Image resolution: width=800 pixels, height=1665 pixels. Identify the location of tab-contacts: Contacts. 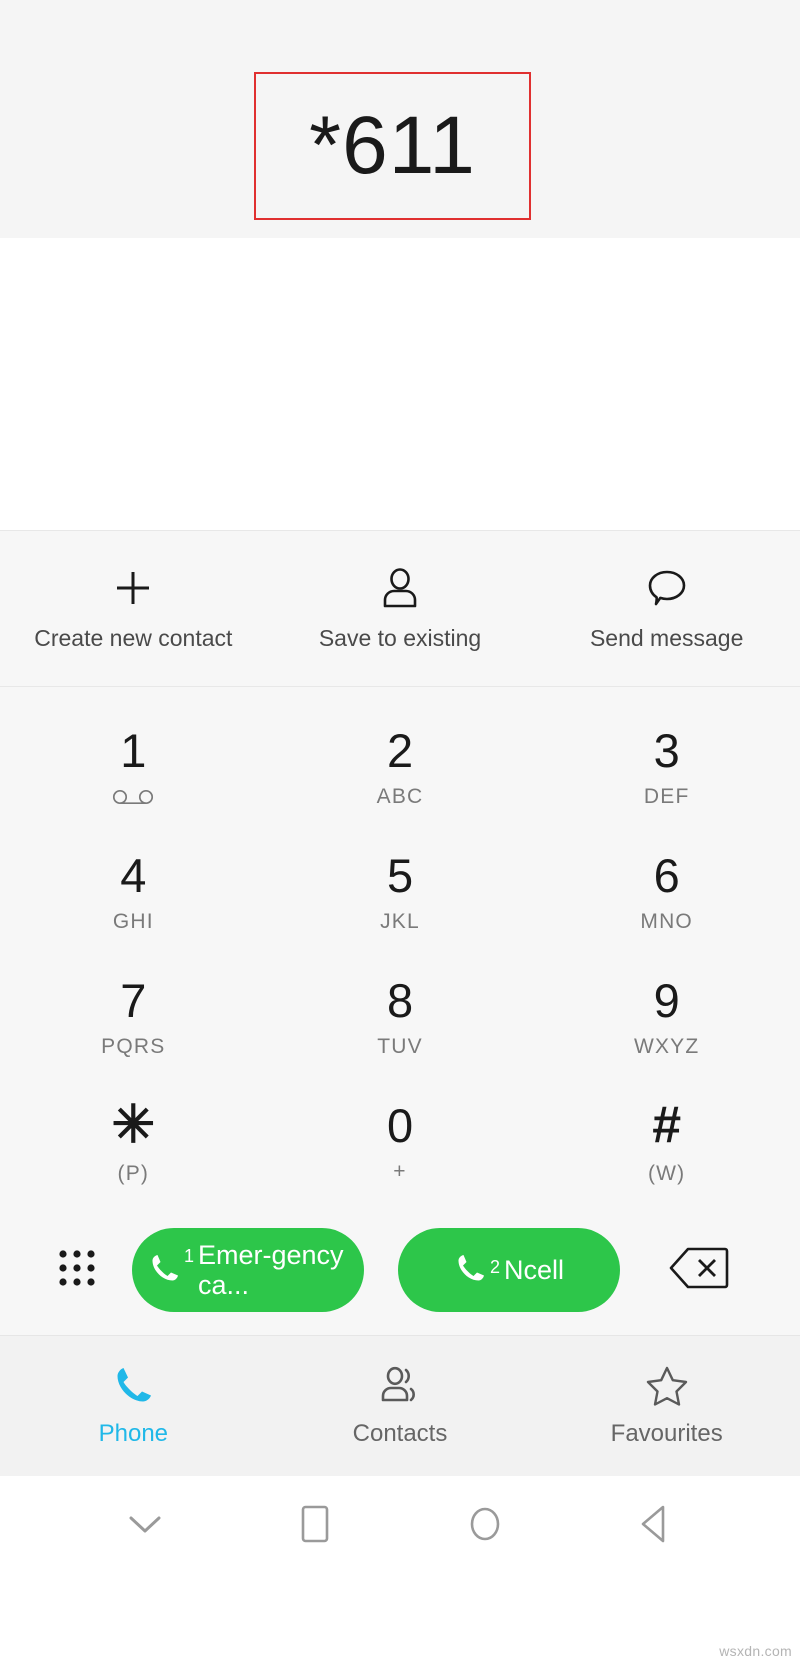
(400, 1406).